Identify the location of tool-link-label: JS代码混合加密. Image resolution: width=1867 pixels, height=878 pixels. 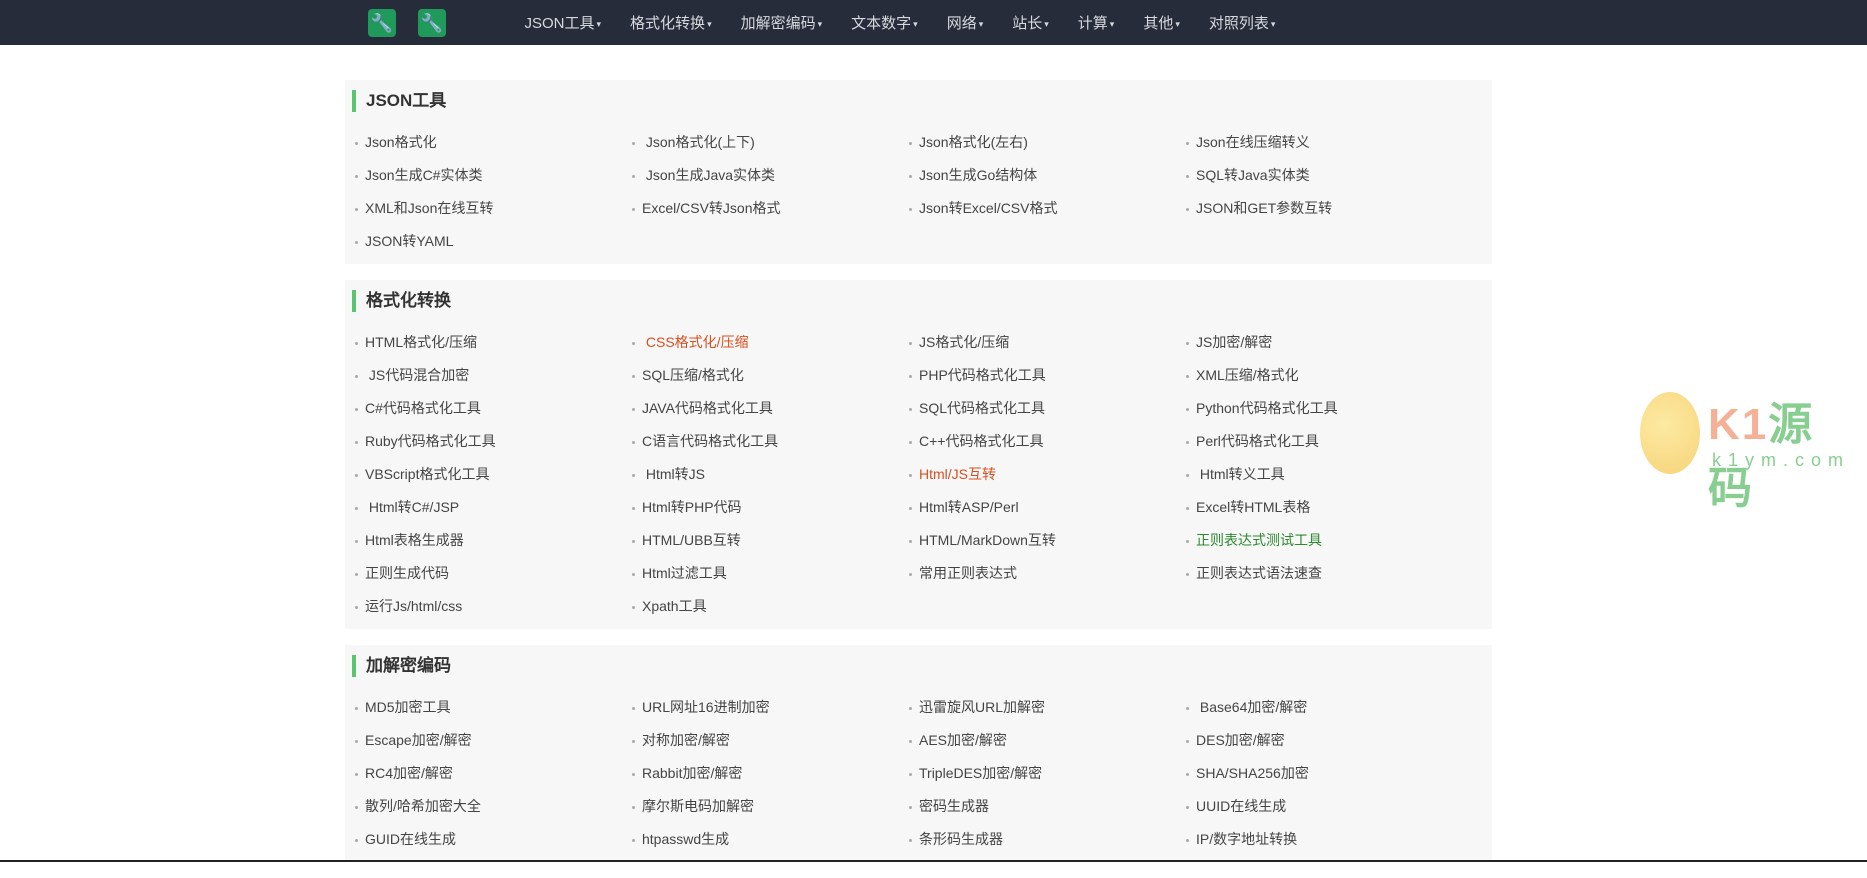
(417, 375).